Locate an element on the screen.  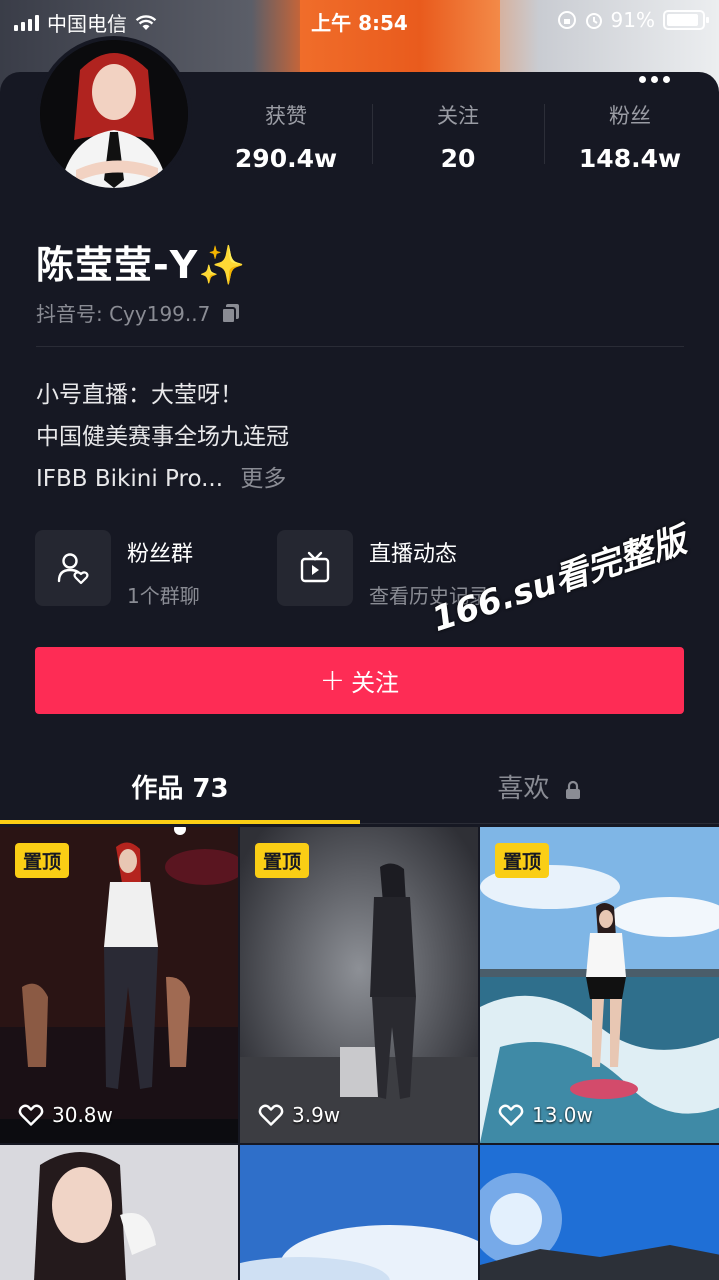
uid-label: 抖音号: Cyy199..7 is located at coordinates (123, 314).